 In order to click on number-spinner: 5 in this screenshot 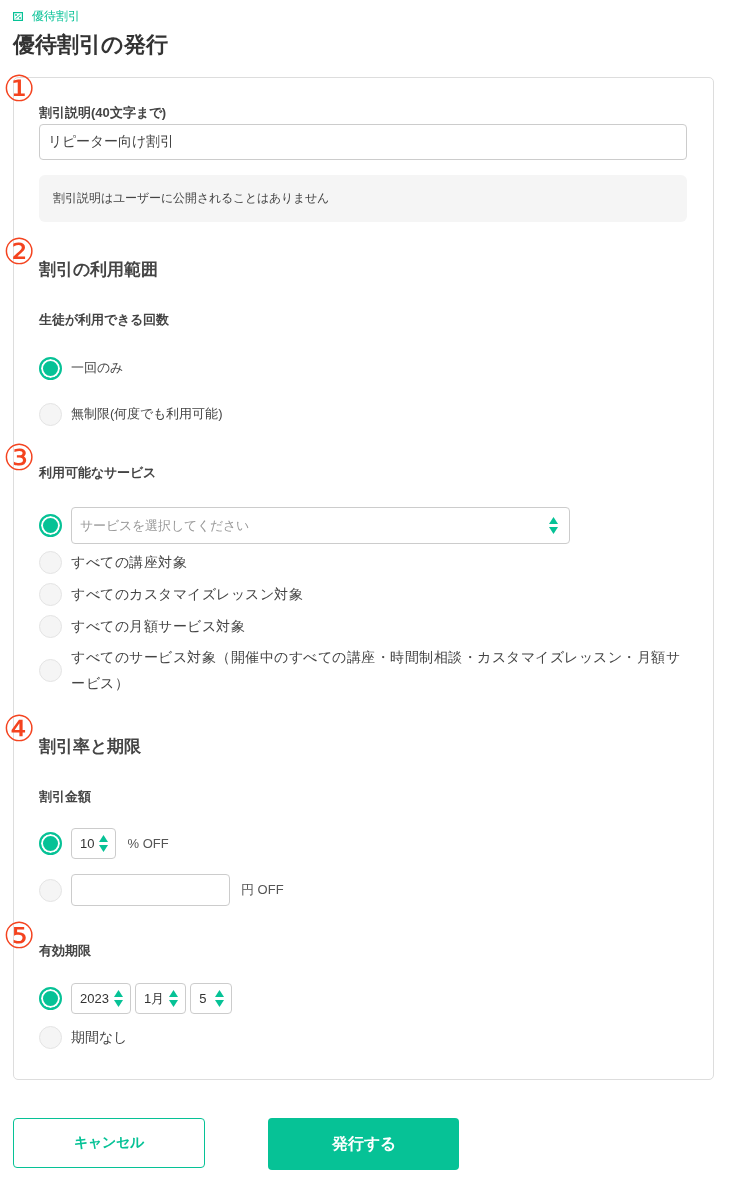, I will do `click(211, 998)`.